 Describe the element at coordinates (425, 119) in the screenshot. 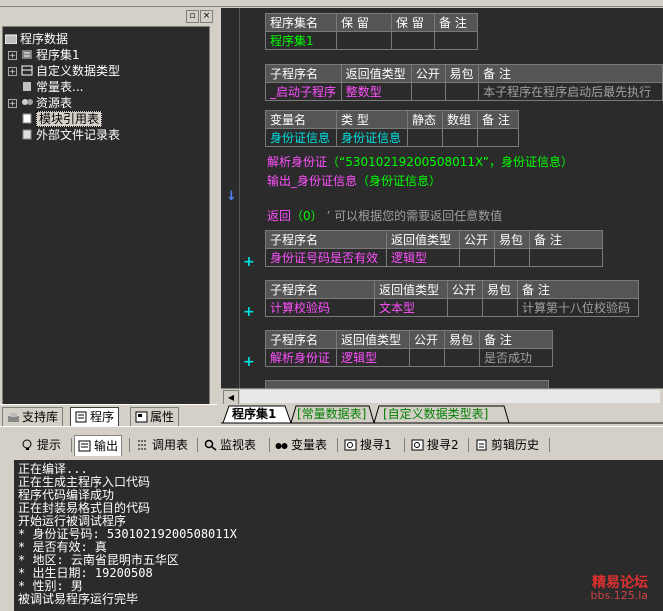

I see `column-header: 静态` at that location.